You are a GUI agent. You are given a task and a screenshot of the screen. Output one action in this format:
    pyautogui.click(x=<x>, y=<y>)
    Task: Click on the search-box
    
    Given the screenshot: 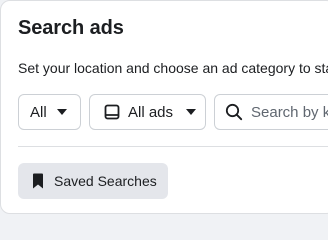 What is the action you would take?
    pyautogui.click(x=271, y=112)
    